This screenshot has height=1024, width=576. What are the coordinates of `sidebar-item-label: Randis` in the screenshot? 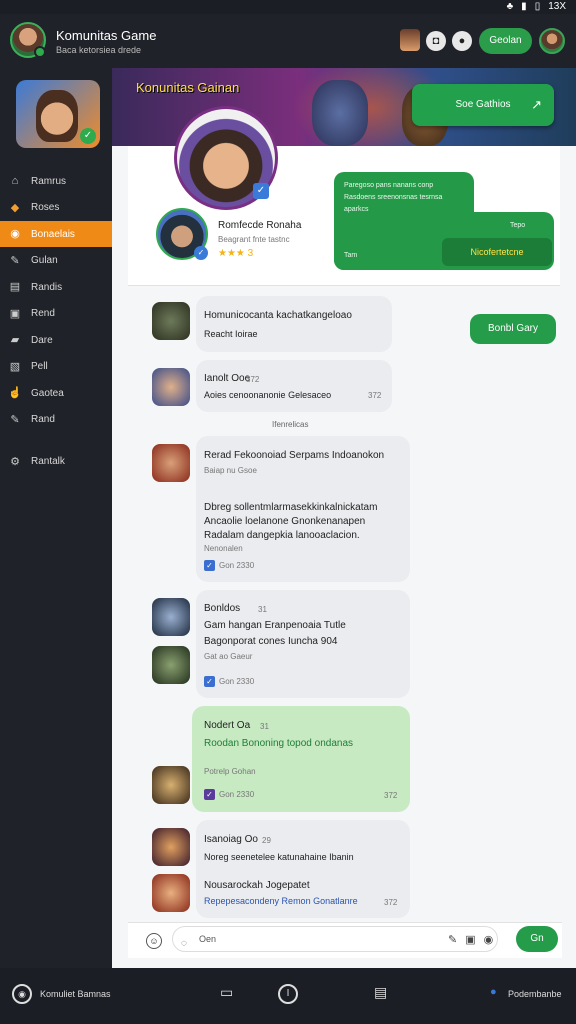 It's located at (47, 287).